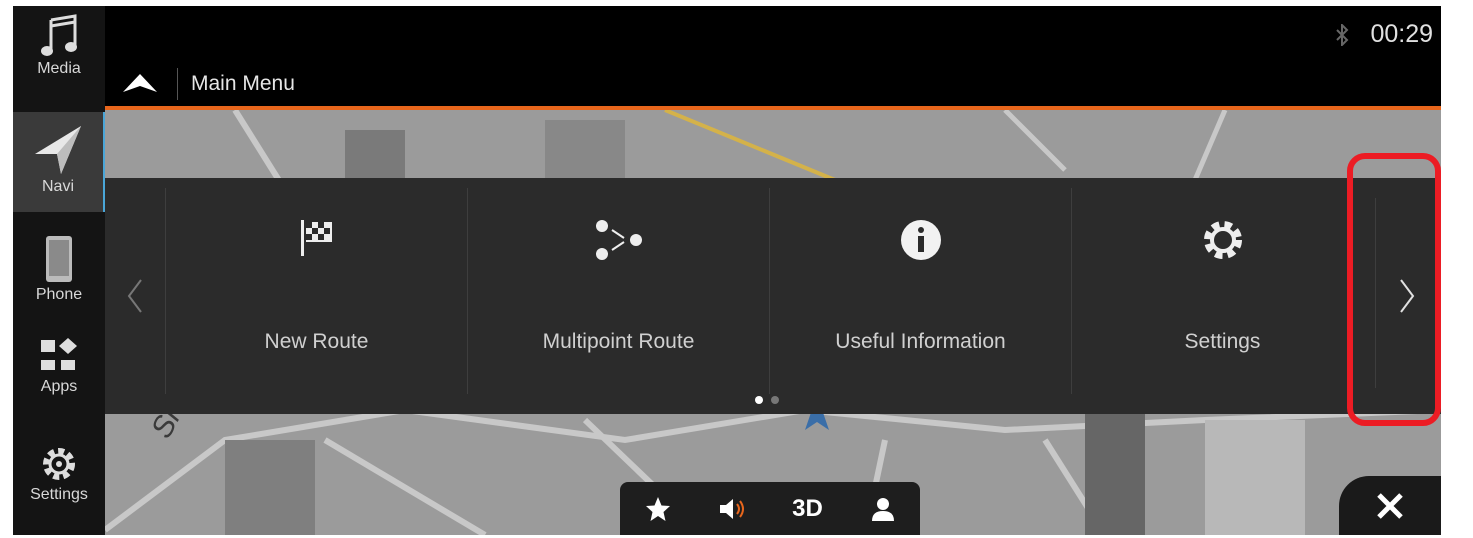 The height and width of the screenshot is (538, 1473). What do you see at coordinates (808, 509) in the screenshot?
I see `view-mode-button: 3D` at bounding box center [808, 509].